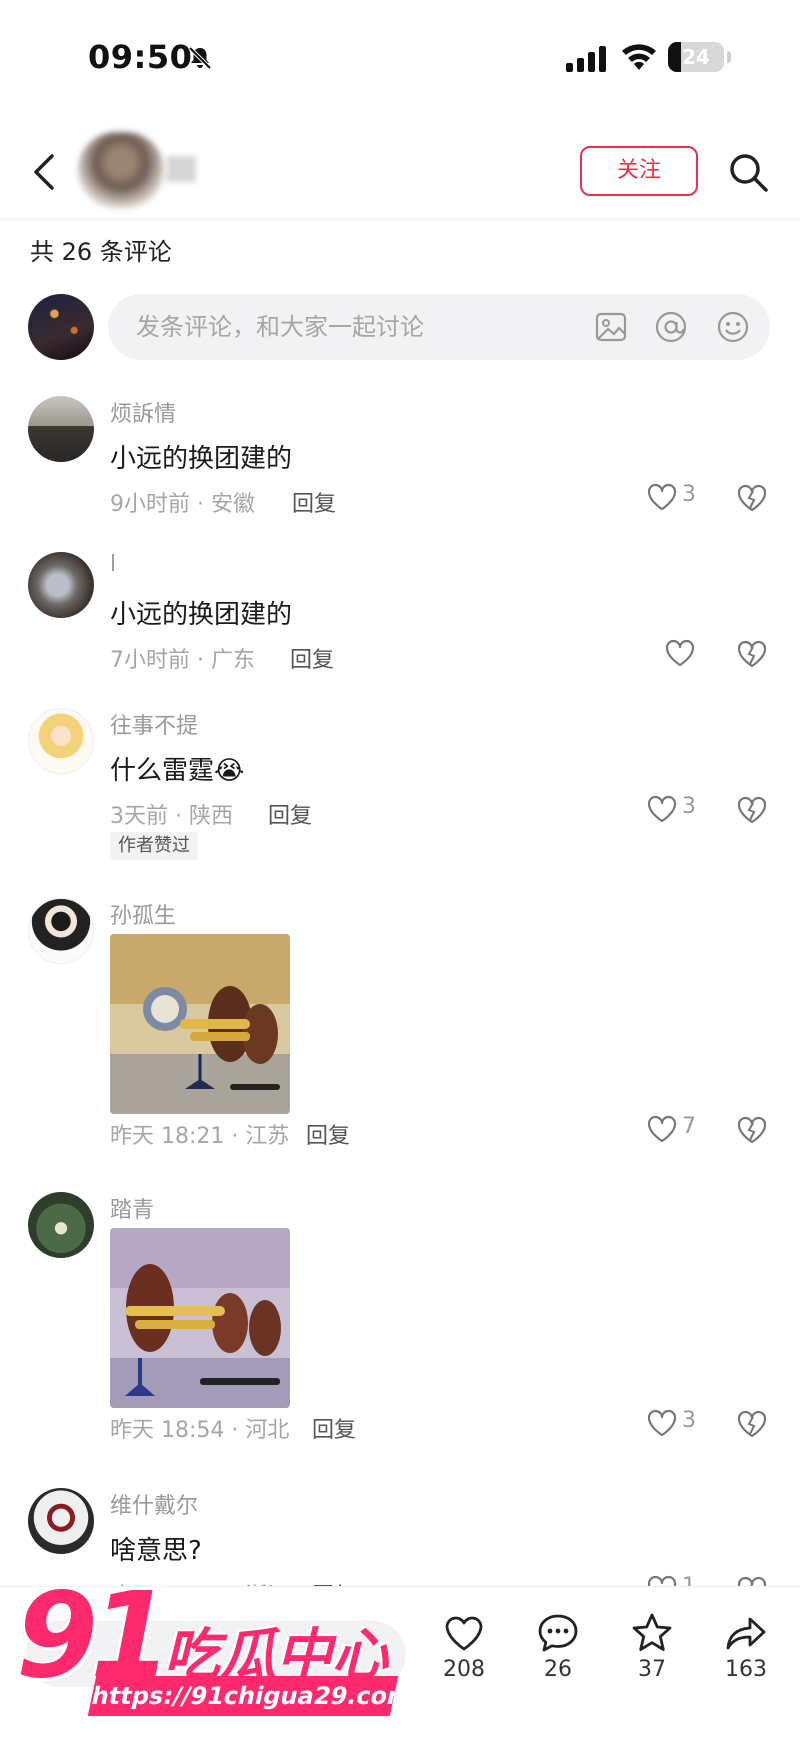 The image size is (800, 1738). Describe the element at coordinates (200, 1136) in the screenshot. I see `comment-meta: 昨天 18:21 · 江苏` at that location.